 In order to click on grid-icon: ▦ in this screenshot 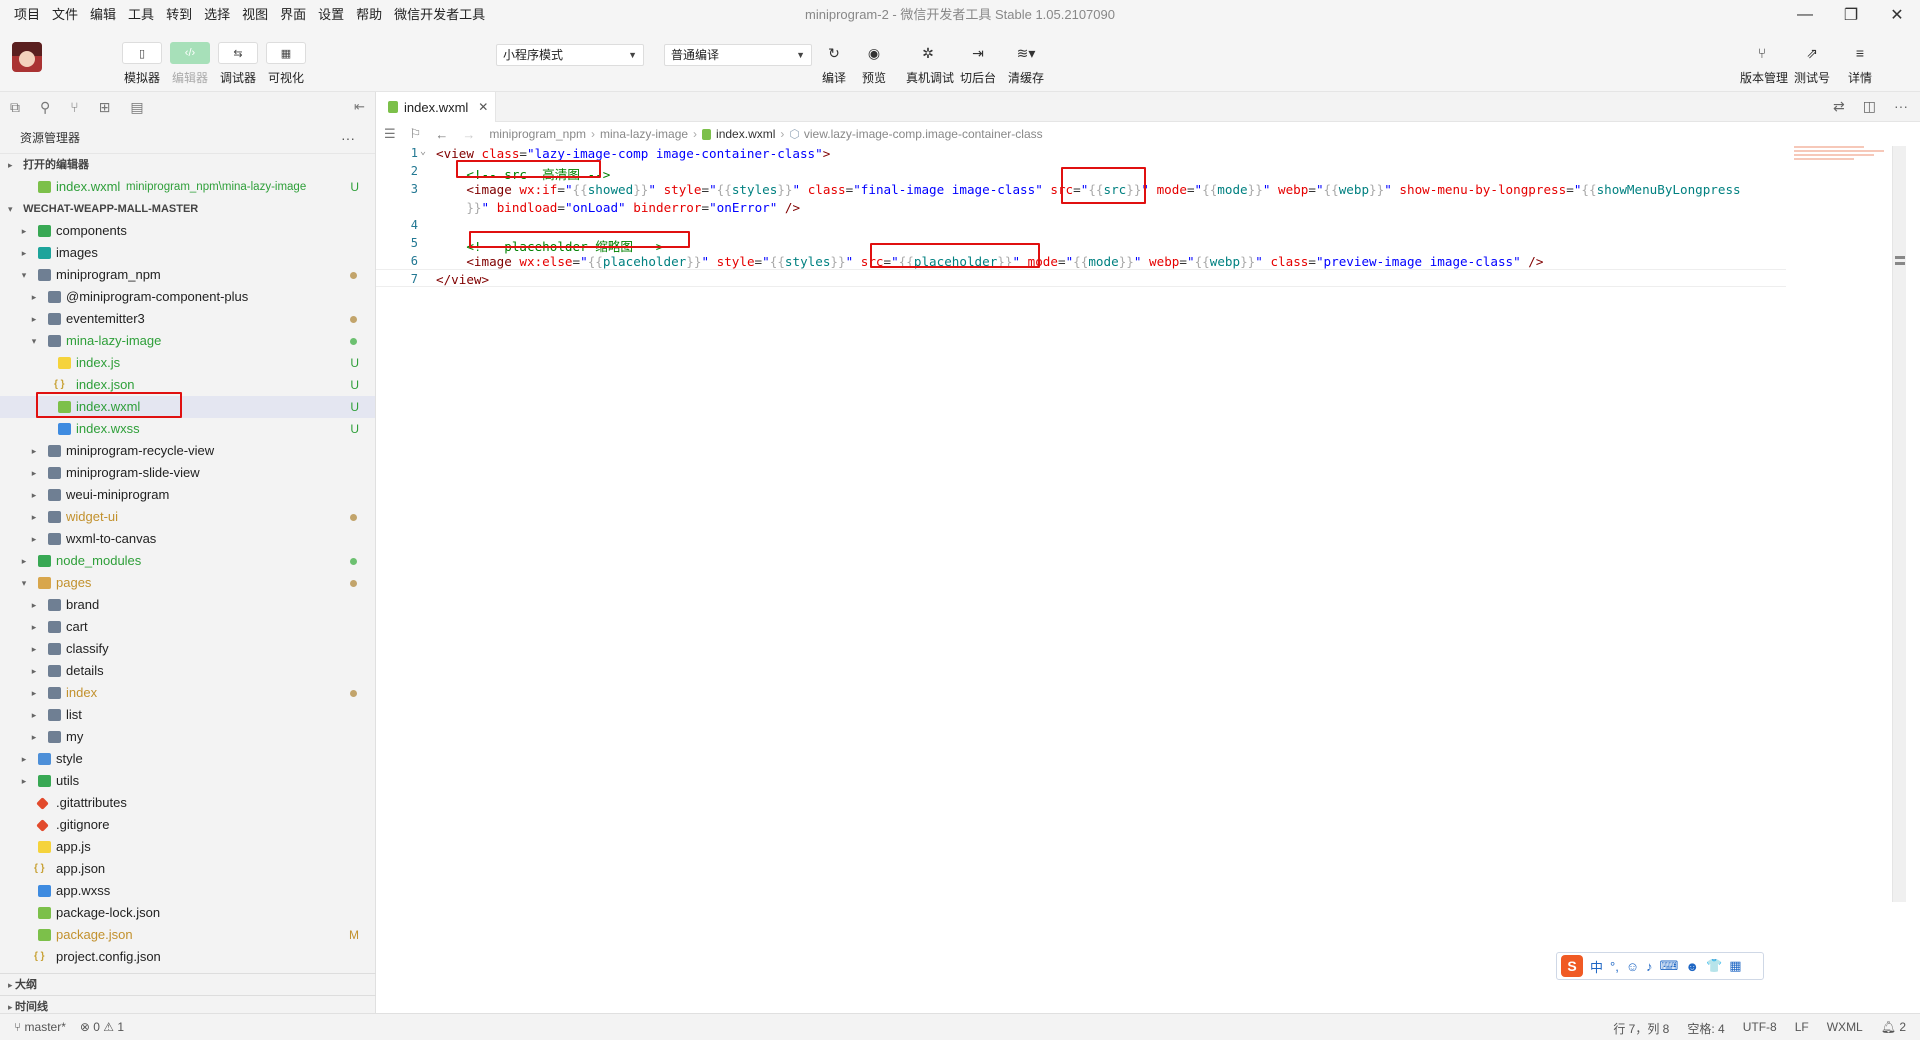, I will do `click(1735, 966)`.